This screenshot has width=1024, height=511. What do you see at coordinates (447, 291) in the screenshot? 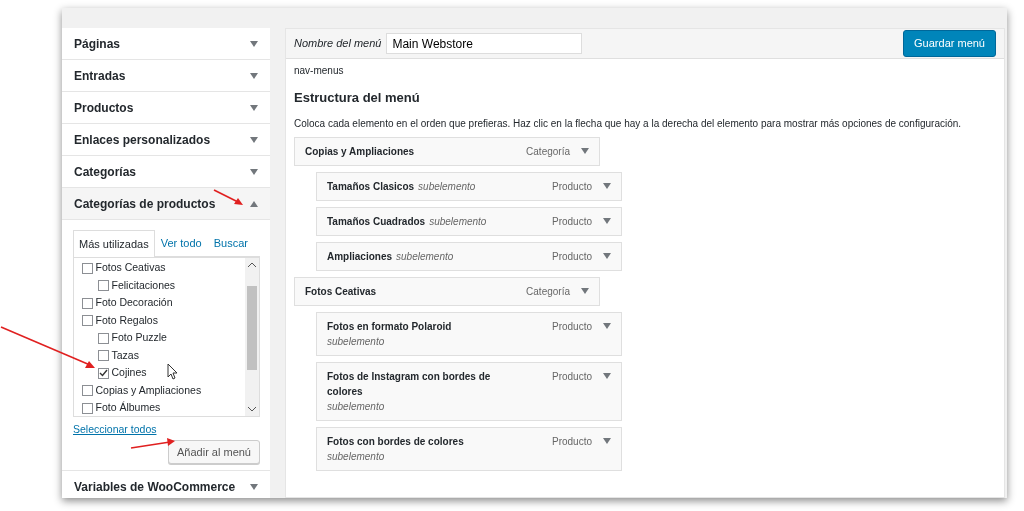
I see `menu-item: Fotos Ceativas Categoría` at bounding box center [447, 291].